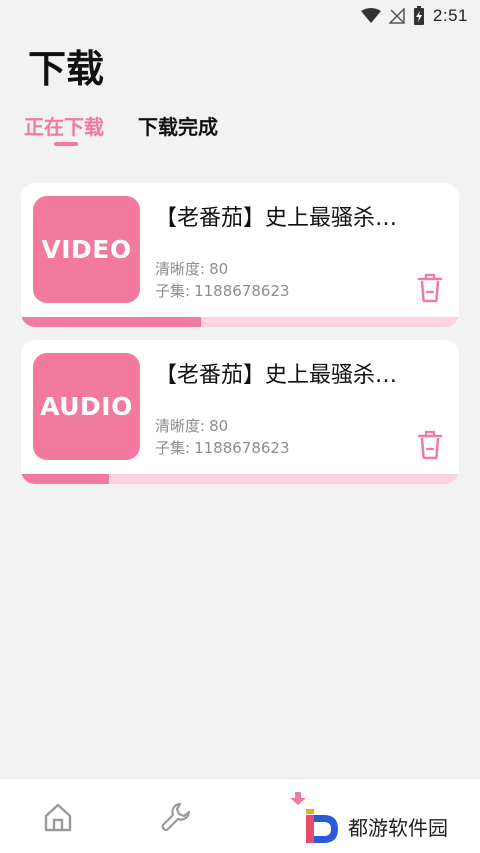 The width and height of the screenshot is (480, 853). What do you see at coordinates (419, 16) in the screenshot?
I see `battery-charging-icon` at bounding box center [419, 16].